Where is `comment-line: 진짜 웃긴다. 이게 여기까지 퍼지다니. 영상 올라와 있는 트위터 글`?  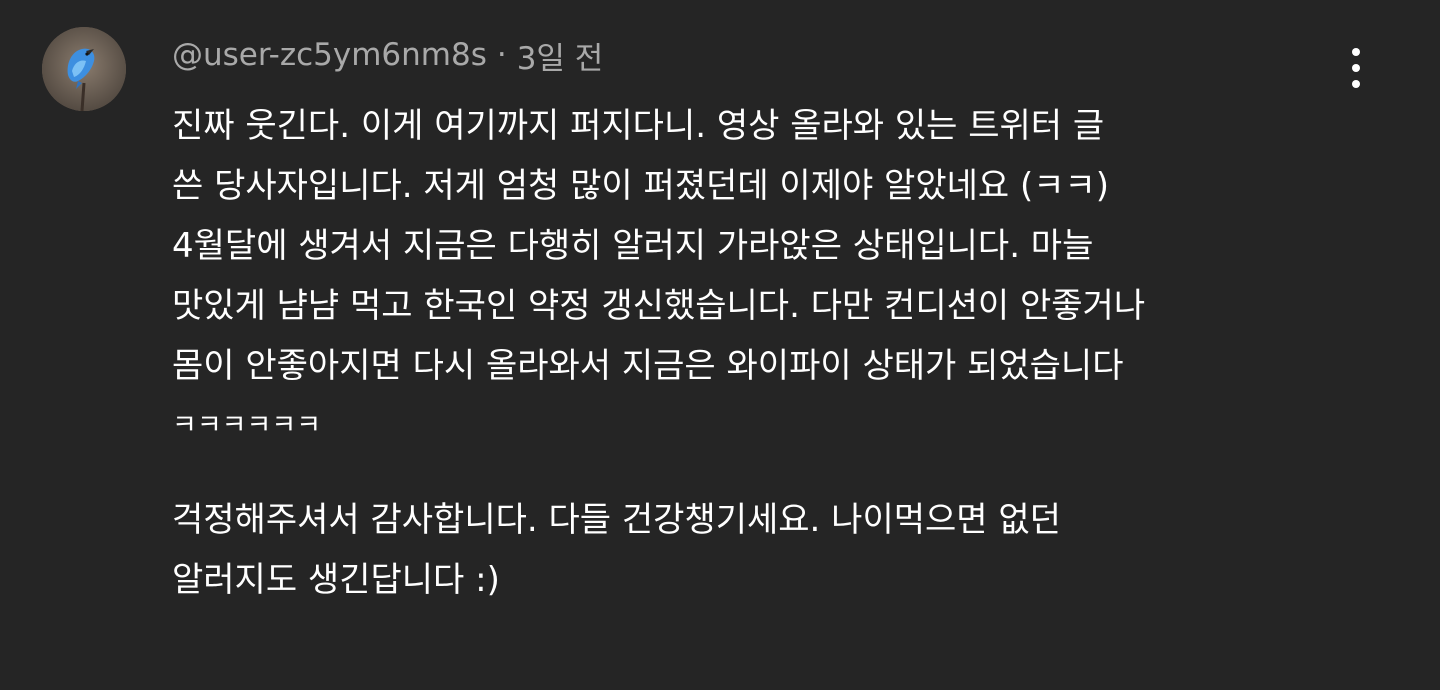 comment-line: 진짜 웃긴다. 이게 여기까지 퍼지다니. 영상 올라와 있는 트위터 글 is located at coordinates (638, 126).